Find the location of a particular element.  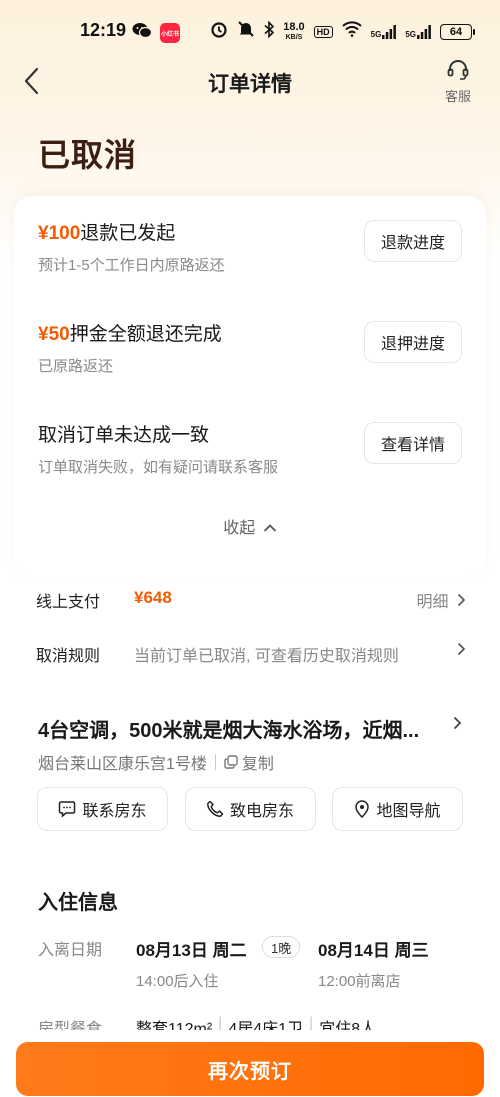

checkout-date: 08月14日 周三 is located at coordinates (373, 950).